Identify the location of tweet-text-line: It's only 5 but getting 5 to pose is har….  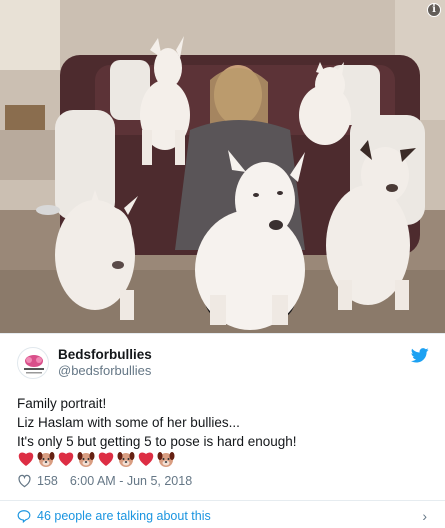
(157, 441).